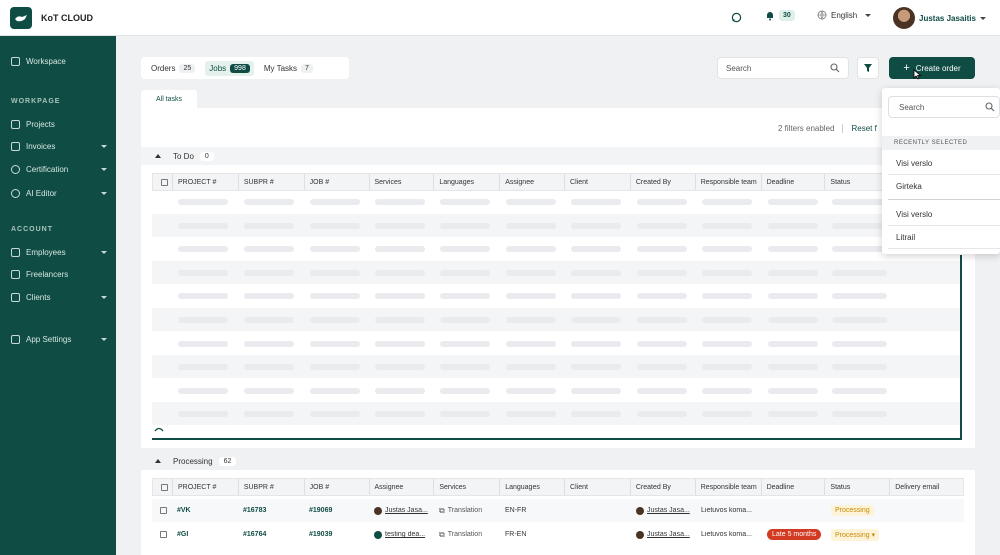 This screenshot has width=1000, height=555. I want to click on language-select: English, so click(844, 15).